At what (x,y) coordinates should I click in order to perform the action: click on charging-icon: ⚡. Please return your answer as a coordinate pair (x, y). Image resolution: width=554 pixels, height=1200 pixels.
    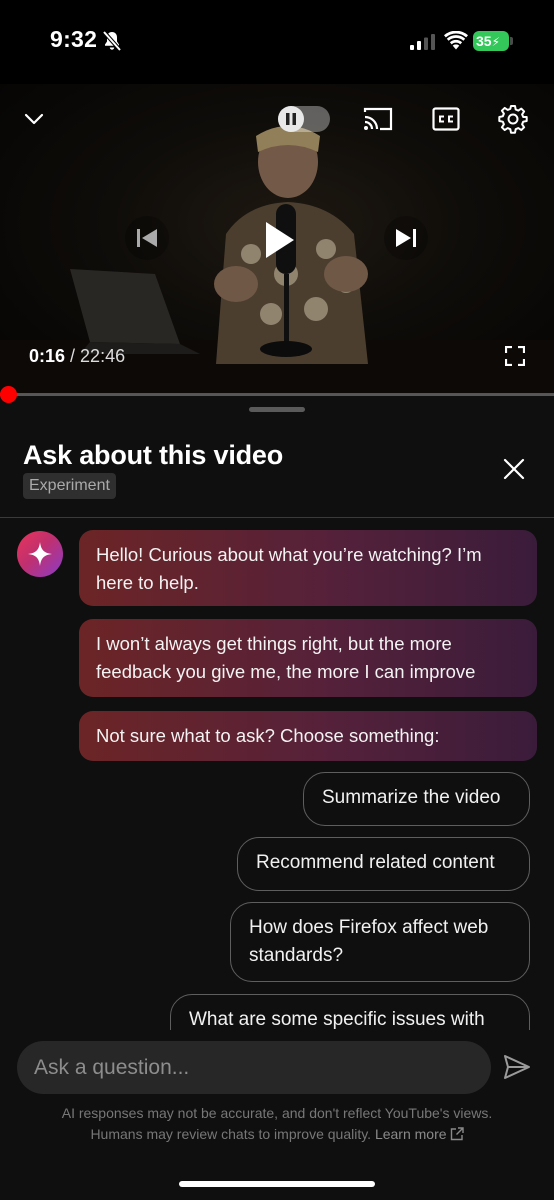
    Looking at the image, I should click on (496, 42).